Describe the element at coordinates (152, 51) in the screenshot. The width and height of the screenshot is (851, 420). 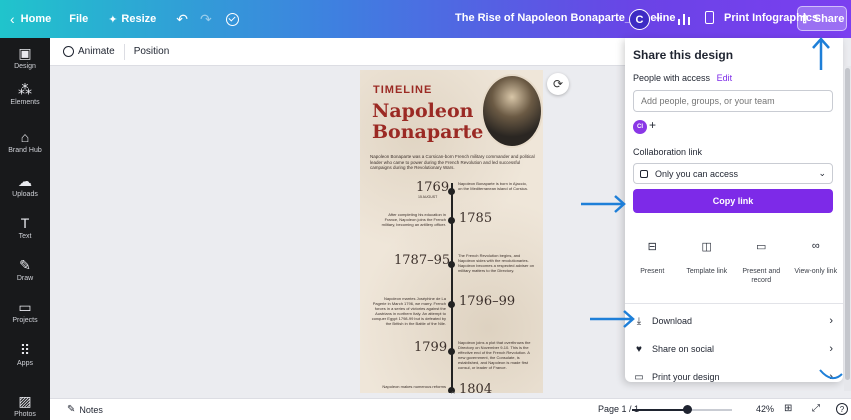
I see `position-button: Position` at that location.